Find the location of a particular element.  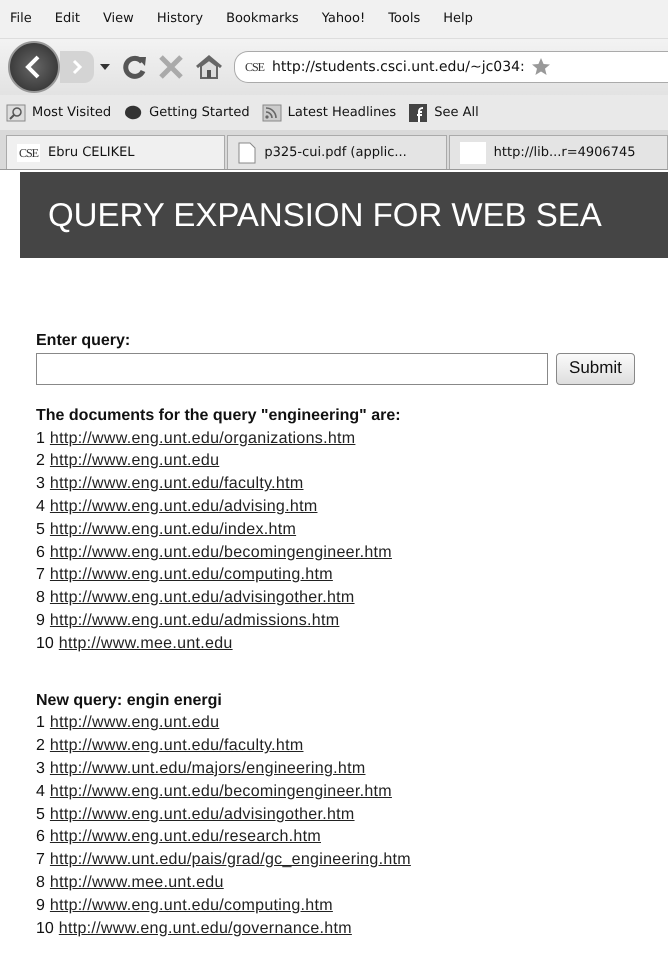

browser-tab: CSE Ebru CELIKEL is located at coordinates (116, 152).